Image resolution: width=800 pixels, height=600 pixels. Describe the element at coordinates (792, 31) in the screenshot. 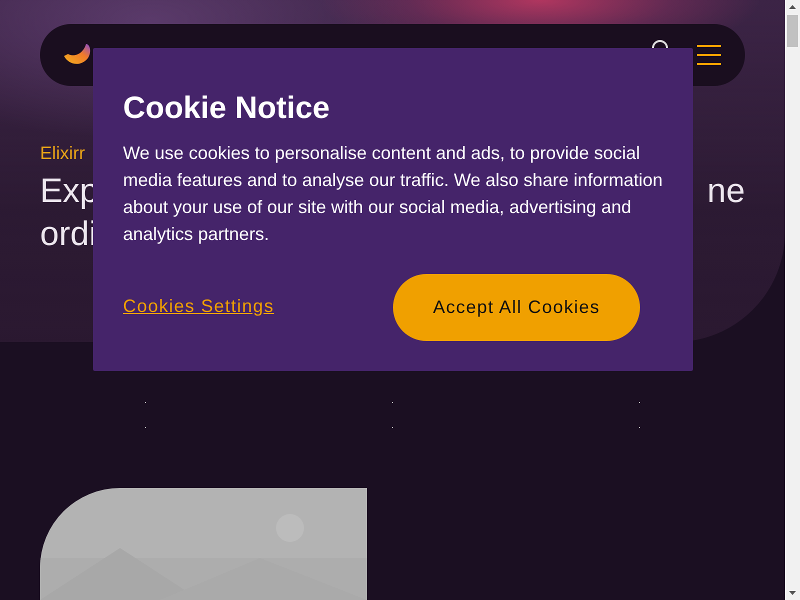

I see `scrollbar-thumb` at that location.